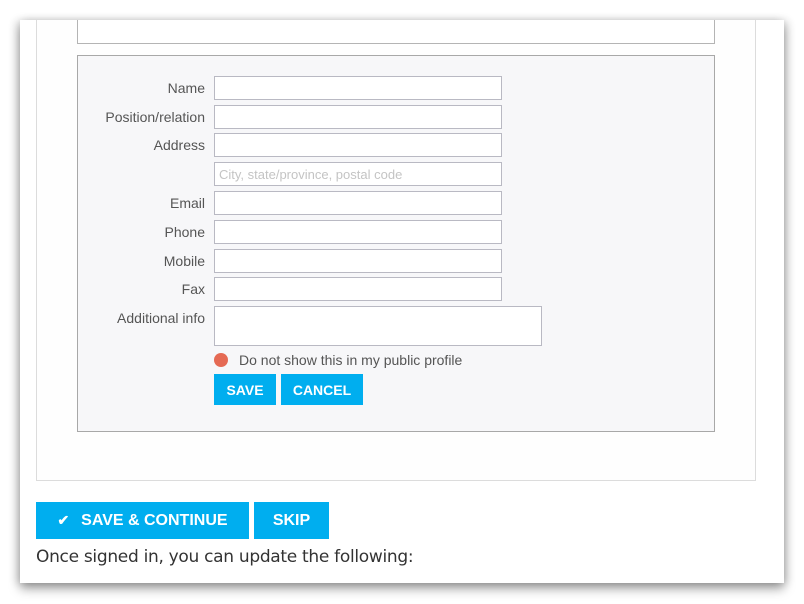 The image size is (804, 604). I want to click on phone-input, so click(358, 232).